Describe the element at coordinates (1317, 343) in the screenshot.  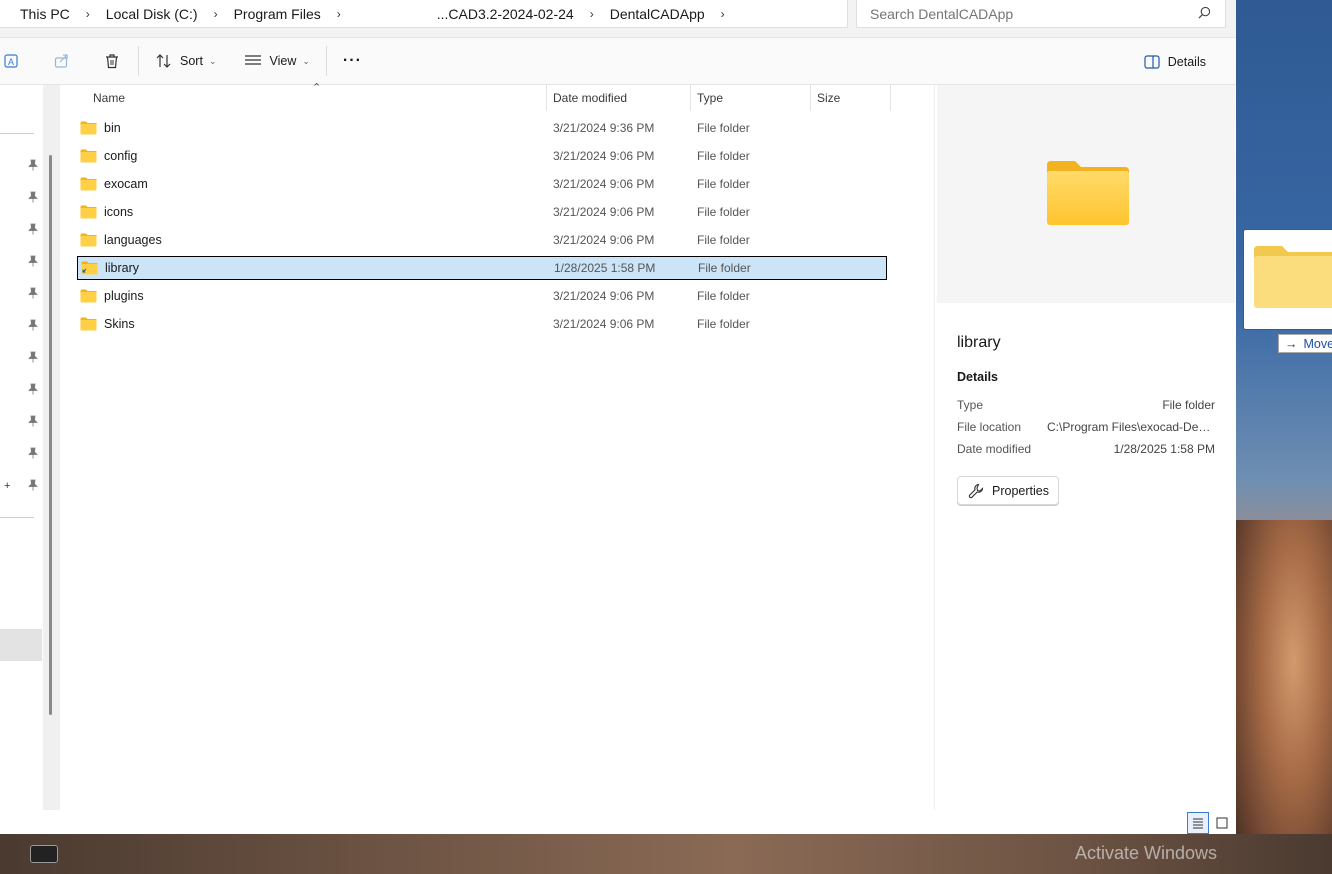
I see `move-tooltip-label: Move` at that location.